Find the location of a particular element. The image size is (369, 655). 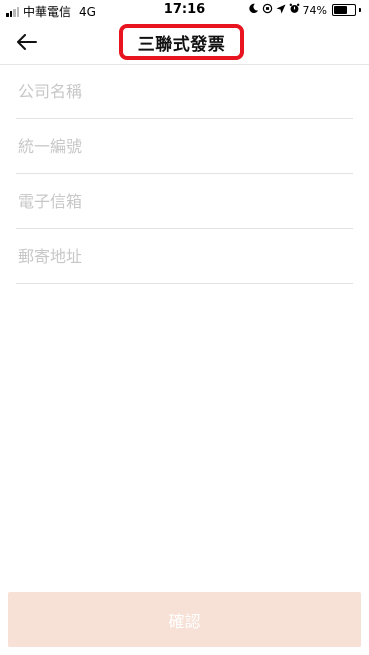

alarm-icon is located at coordinates (294, 10).